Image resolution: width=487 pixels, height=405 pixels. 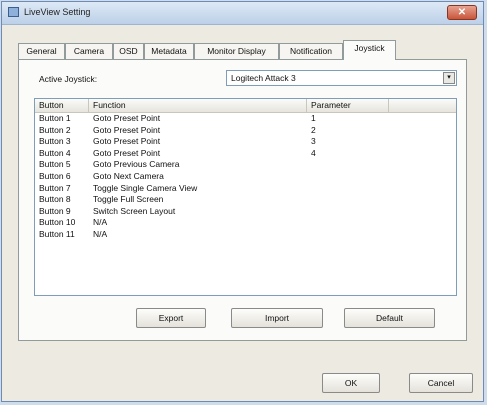 I want to click on table-row: Button 6 Goto Next Camera, so click(x=245, y=177).